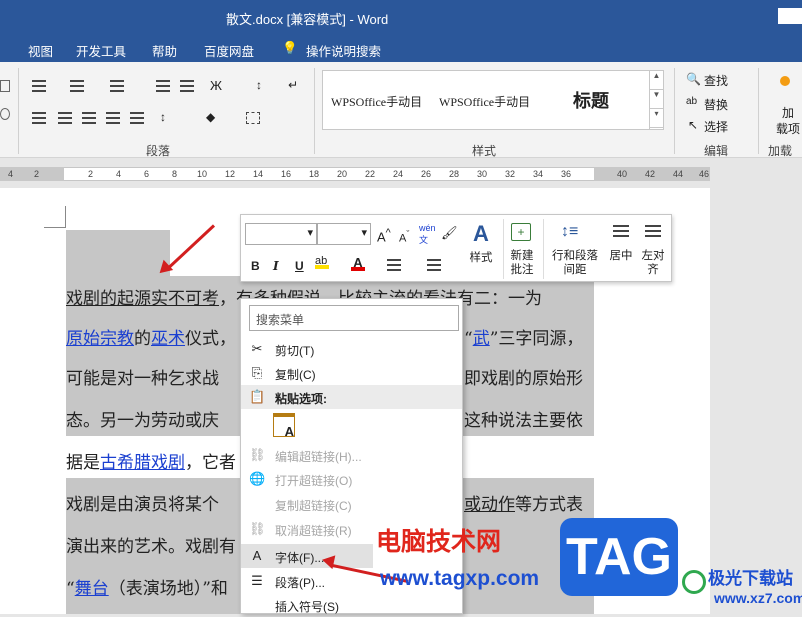 The width and height of the screenshot is (802, 617). What do you see at coordinates (168, 339) in the screenshot?
I see `doc-link: 巫术` at bounding box center [168, 339].